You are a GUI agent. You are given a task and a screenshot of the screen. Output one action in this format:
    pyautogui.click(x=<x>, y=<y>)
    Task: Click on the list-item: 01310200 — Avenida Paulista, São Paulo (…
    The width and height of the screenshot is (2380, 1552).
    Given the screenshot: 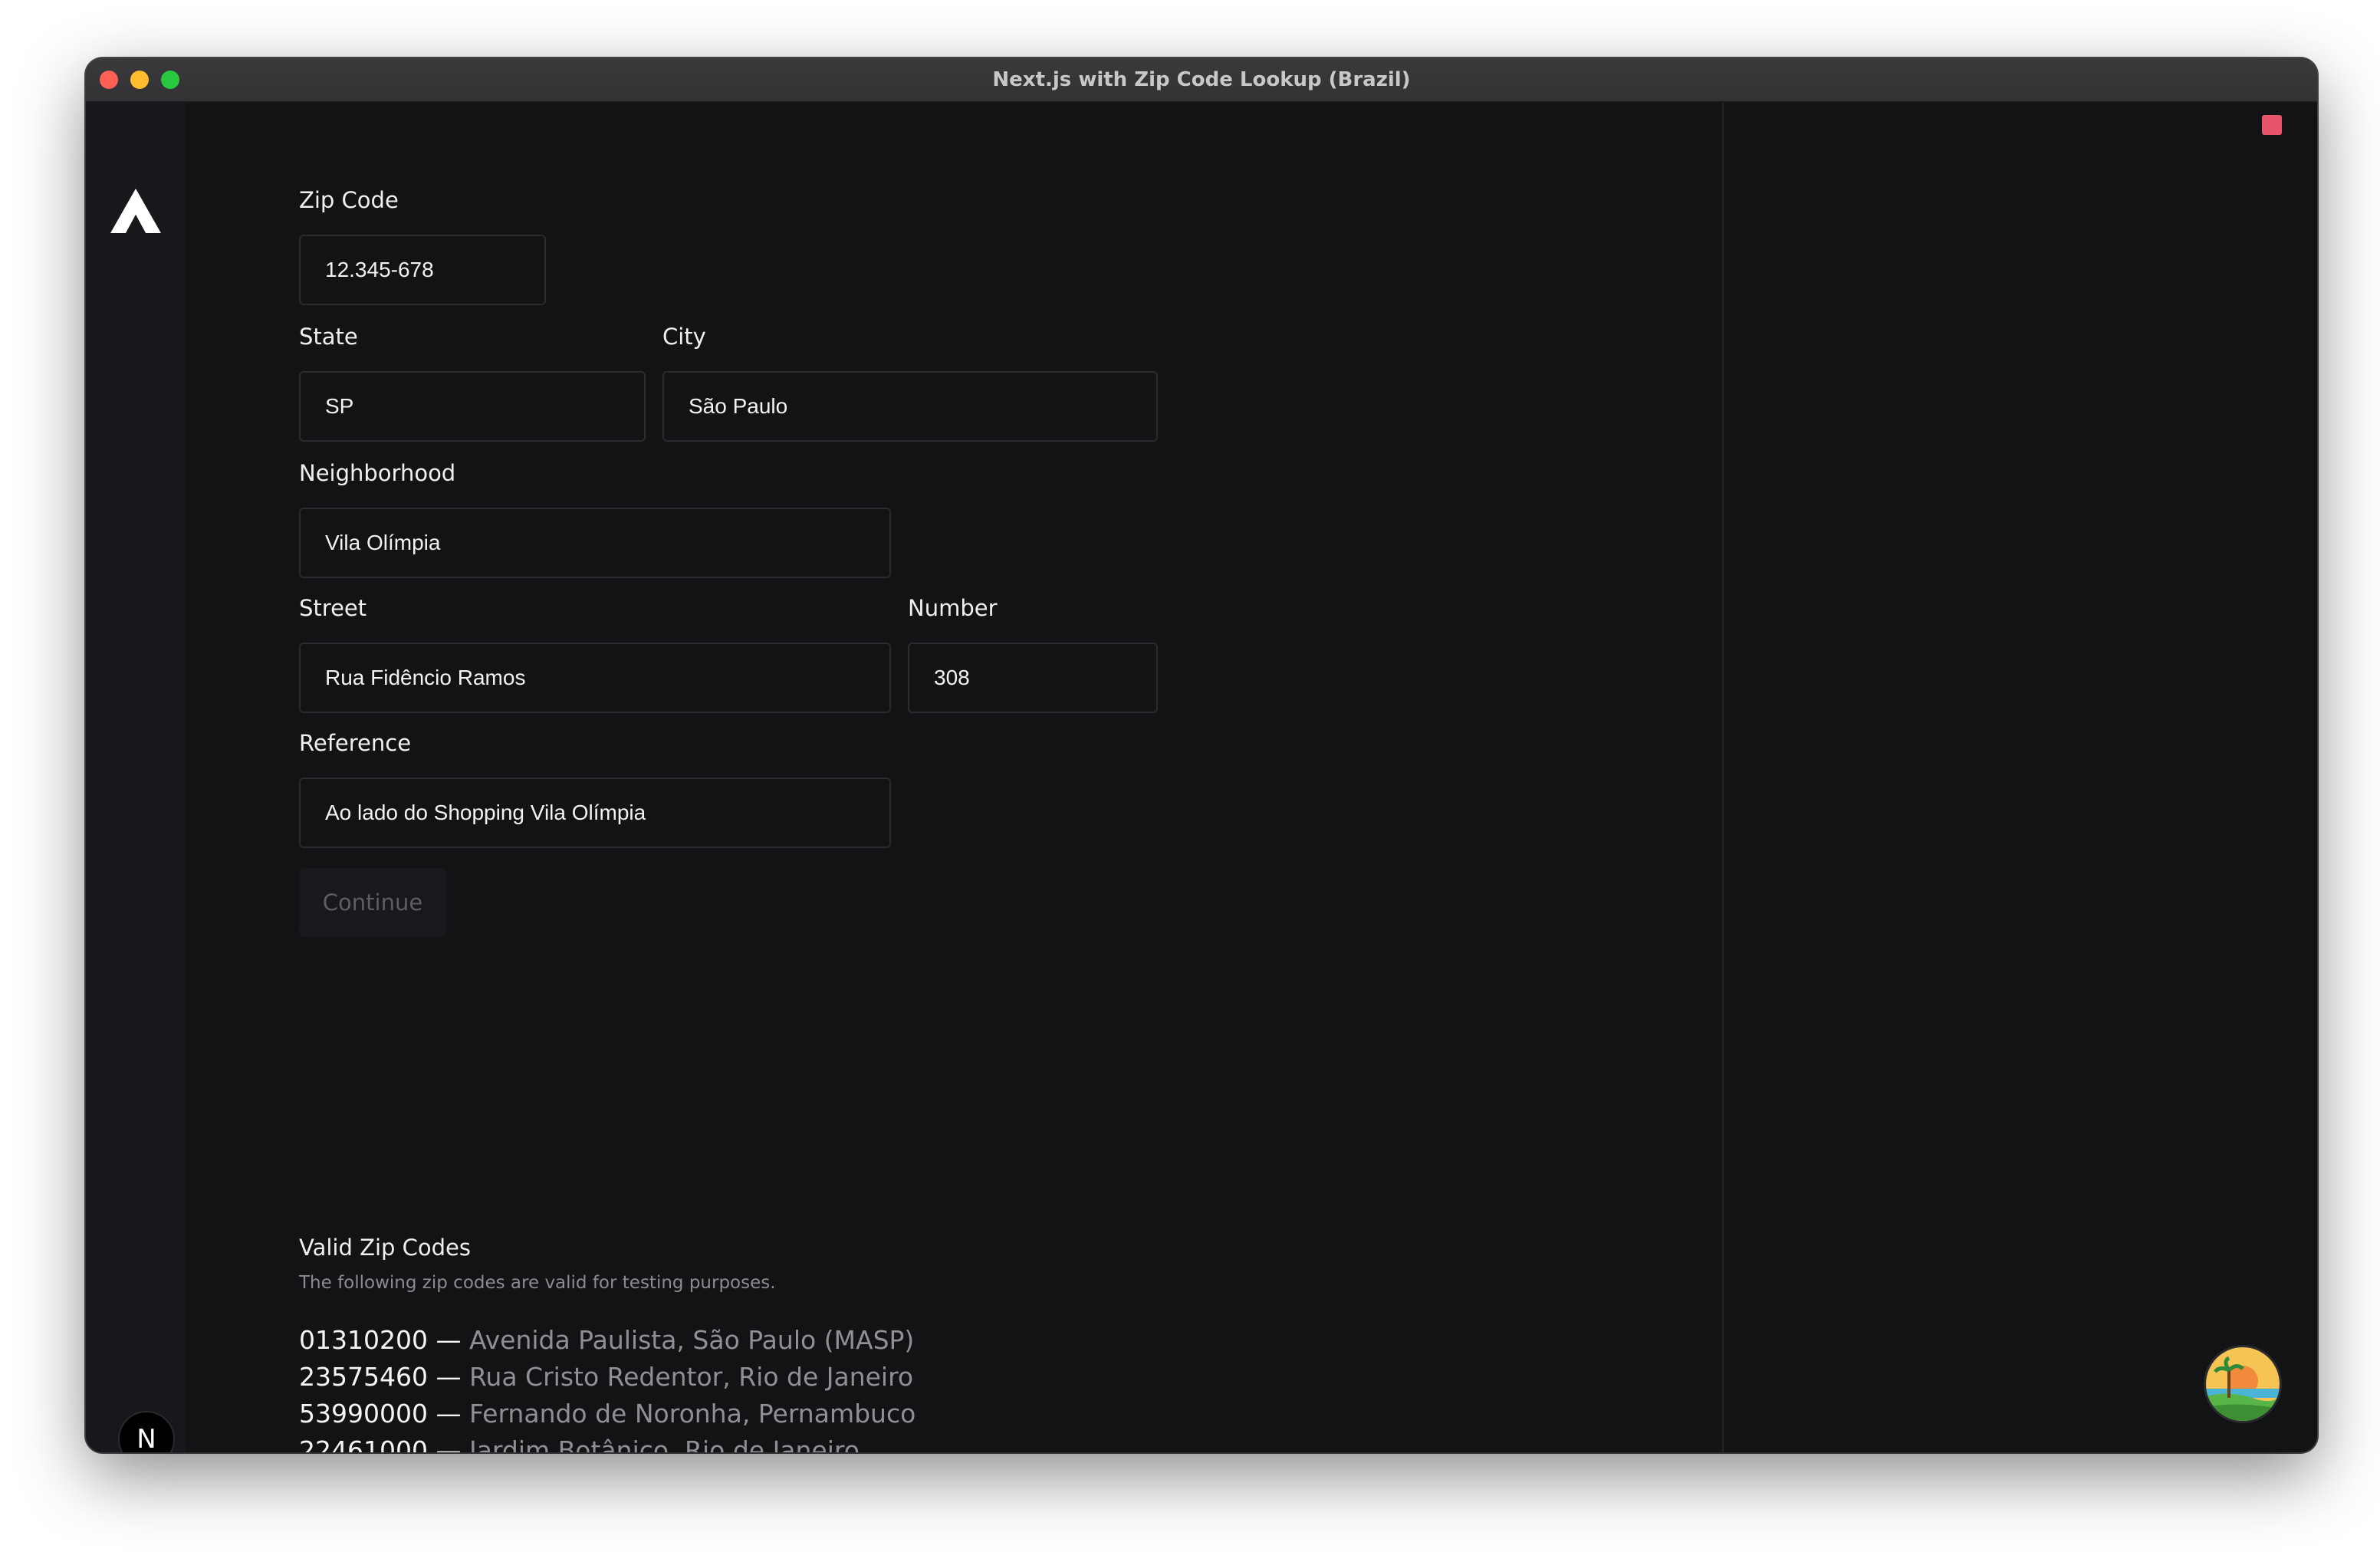 What is the action you would take?
    pyautogui.click(x=607, y=1340)
    